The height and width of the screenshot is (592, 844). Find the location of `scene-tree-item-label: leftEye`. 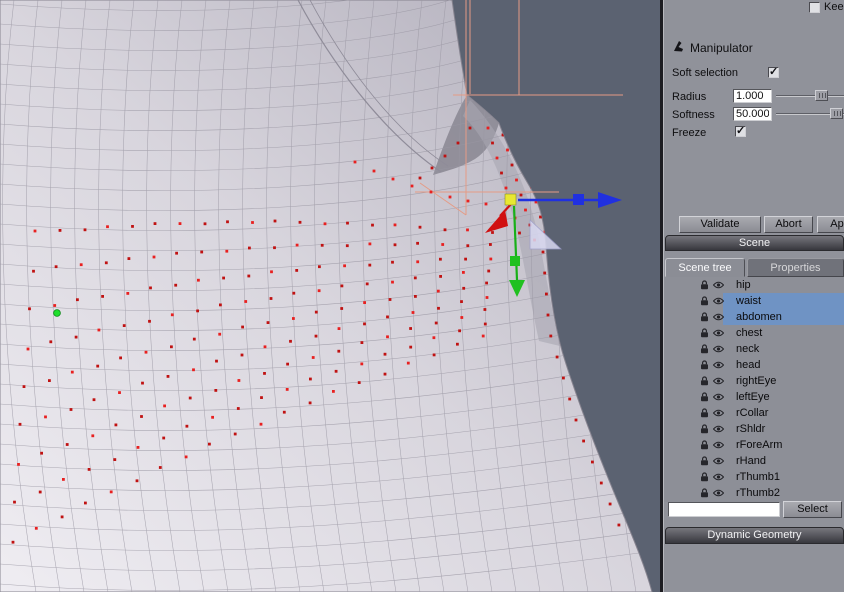

scene-tree-item-label: leftEye is located at coordinates (753, 397).